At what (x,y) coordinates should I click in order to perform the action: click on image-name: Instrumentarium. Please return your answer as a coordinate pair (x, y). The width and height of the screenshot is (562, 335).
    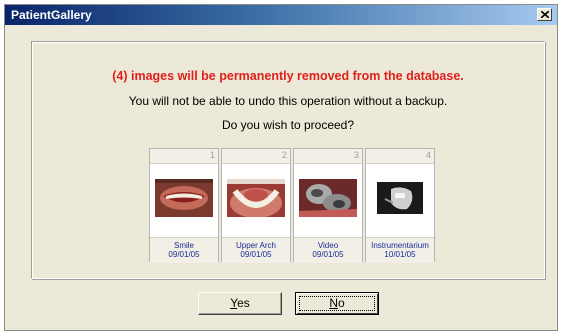
    Looking at the image, I should click on (400, 245).